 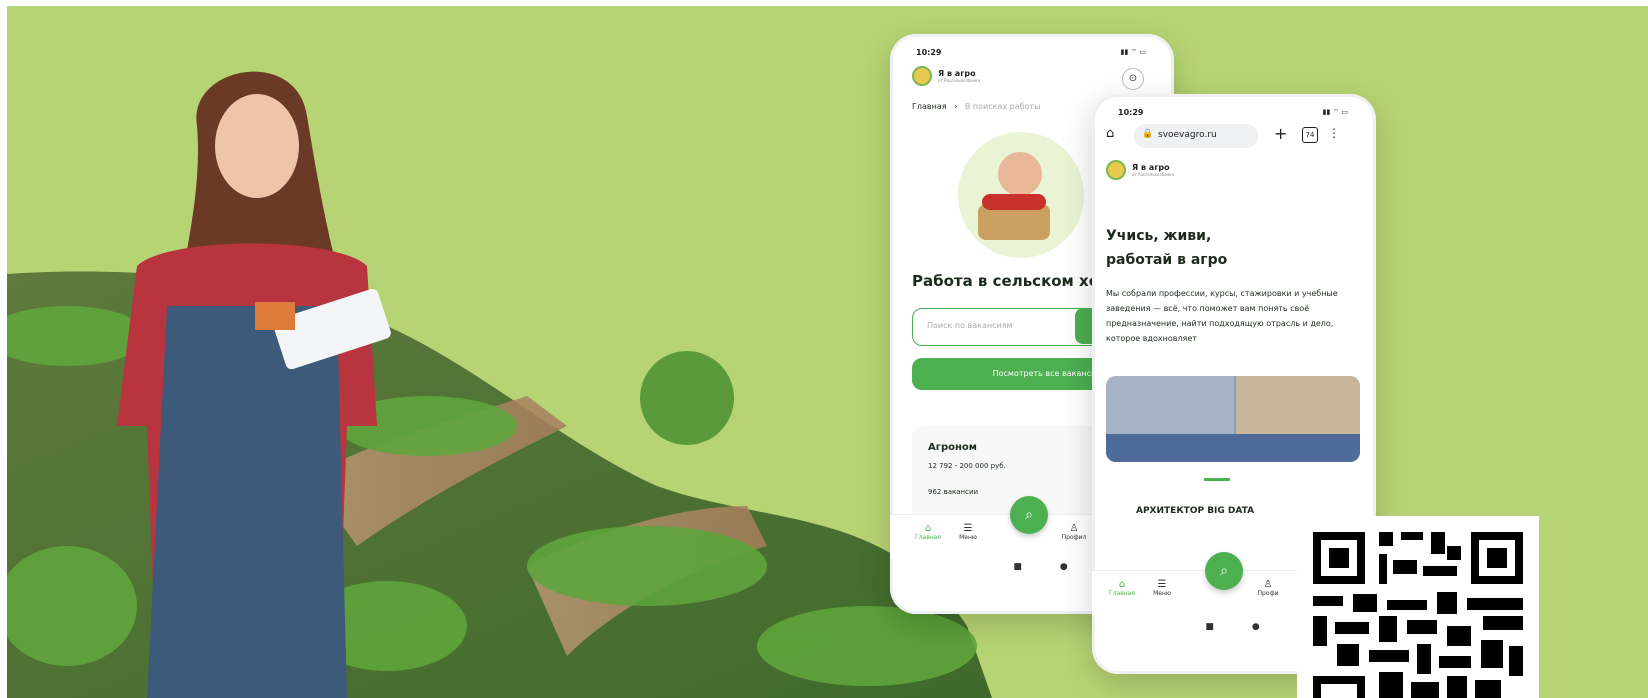 I want to click on breadcrumb-home: Главная, so click(x=929, y=106).